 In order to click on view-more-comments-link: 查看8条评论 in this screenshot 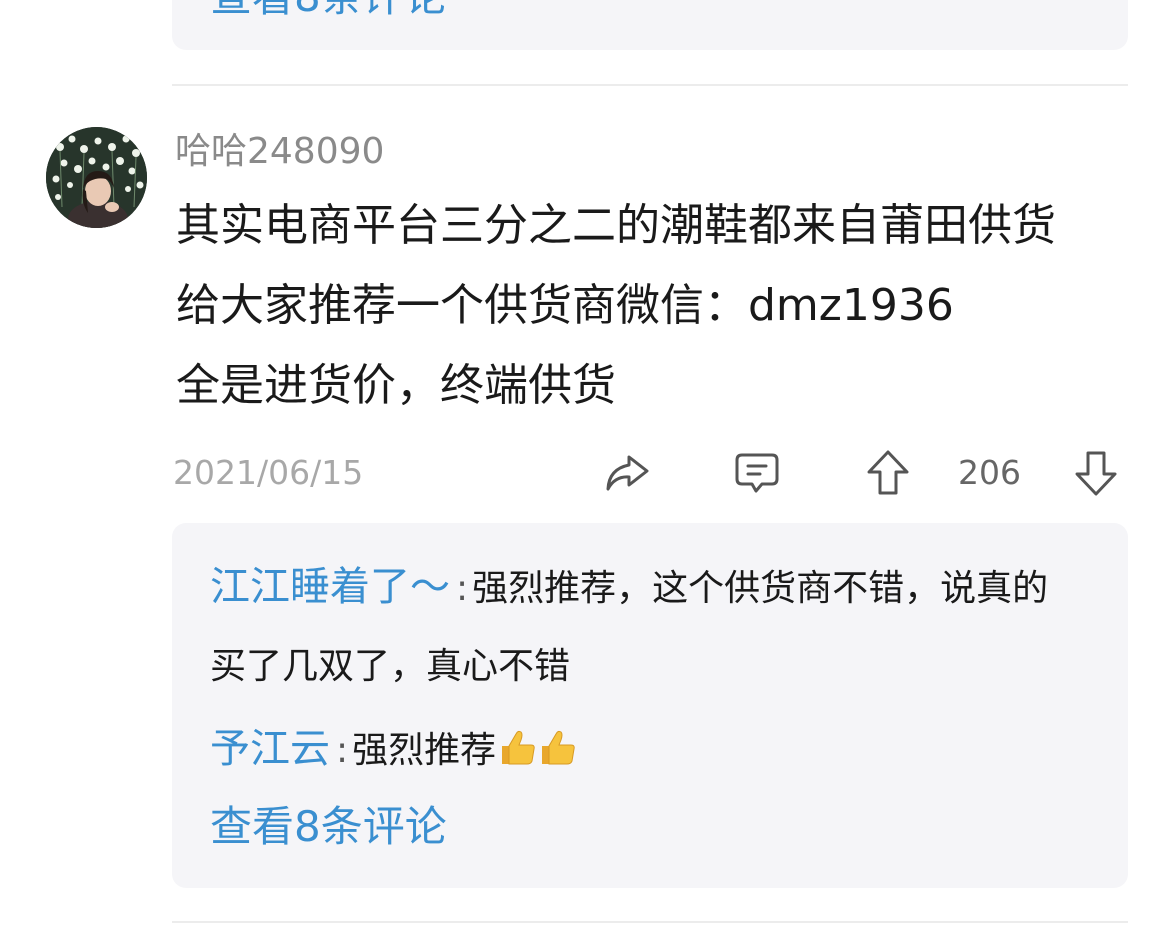, I will do `click(328, 827)`.